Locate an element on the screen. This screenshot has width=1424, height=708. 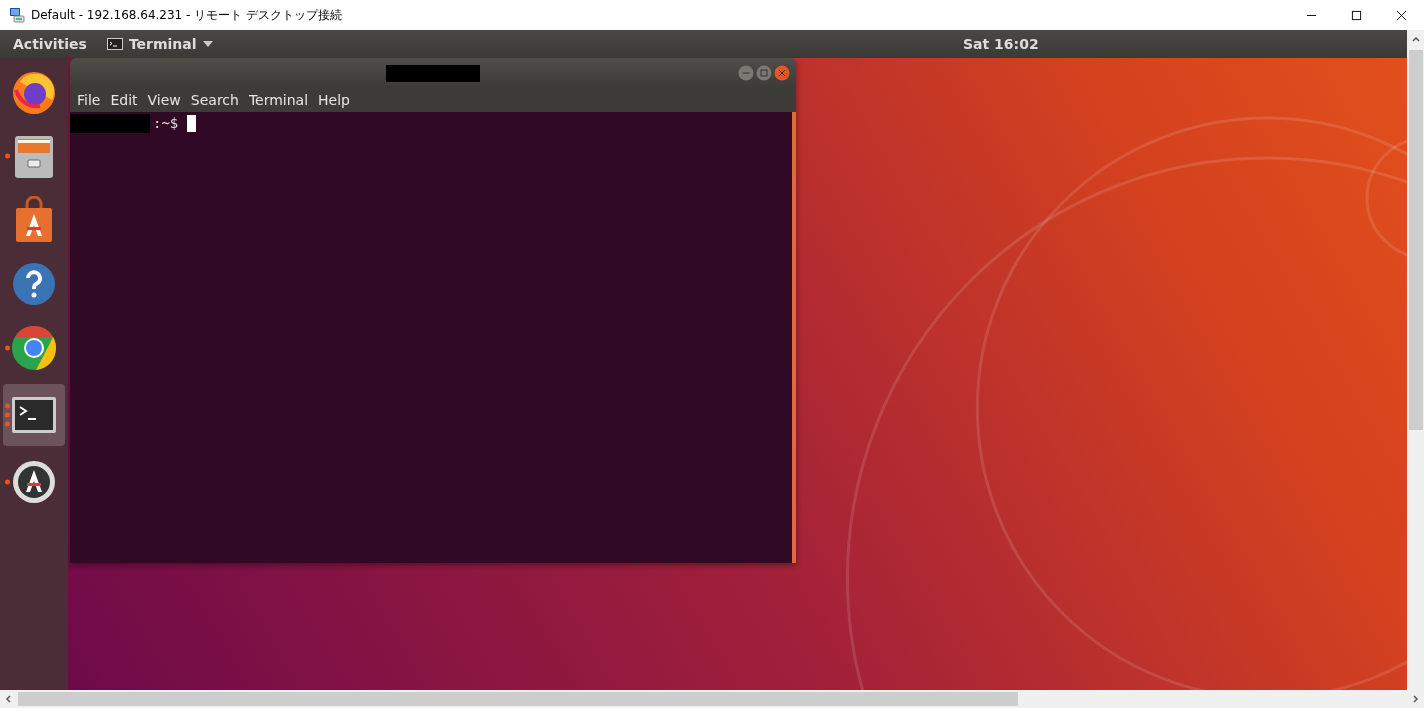
close-icon is located at coordinates (1401, 15).